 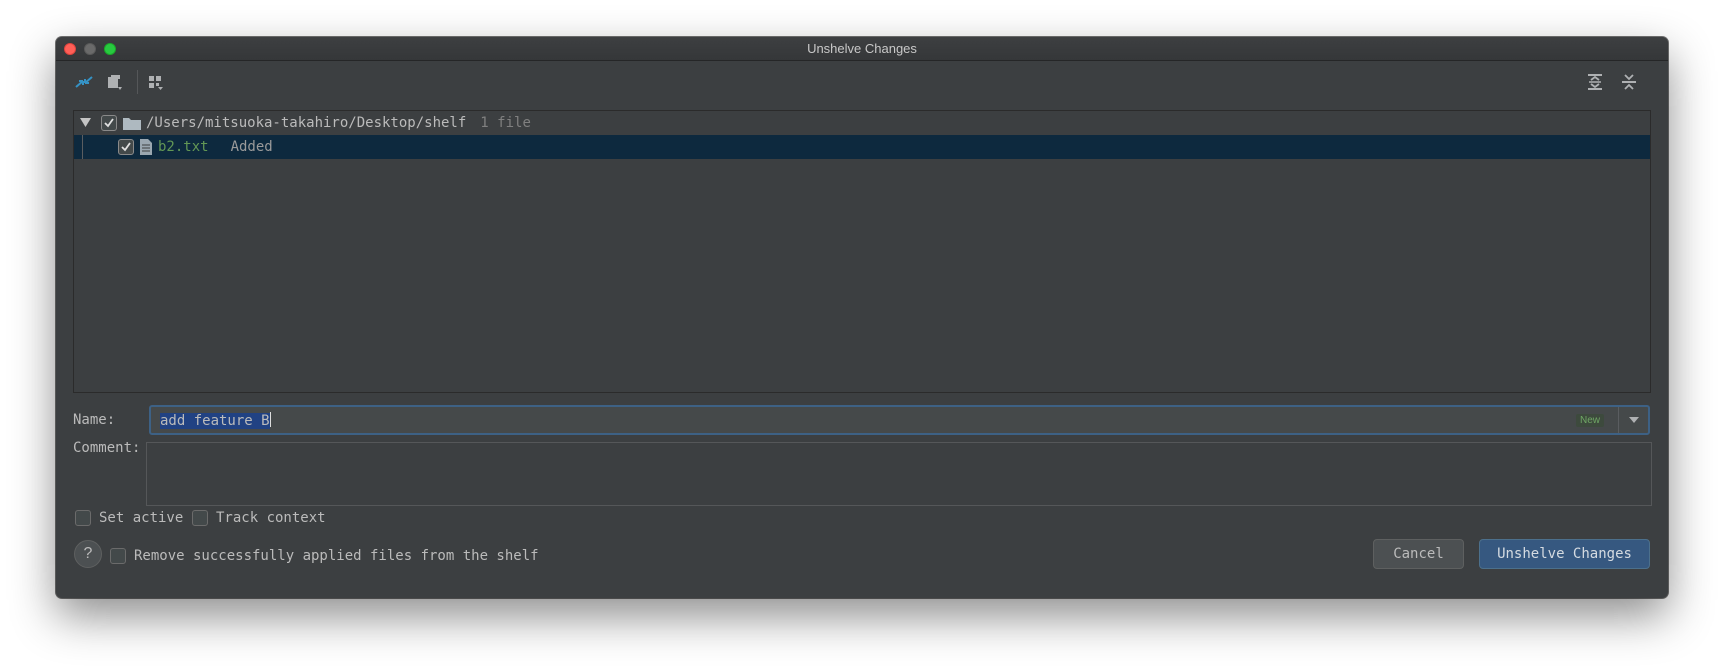 I want to click on window-title: Unshelve Changes, so click(x=862, y=48).